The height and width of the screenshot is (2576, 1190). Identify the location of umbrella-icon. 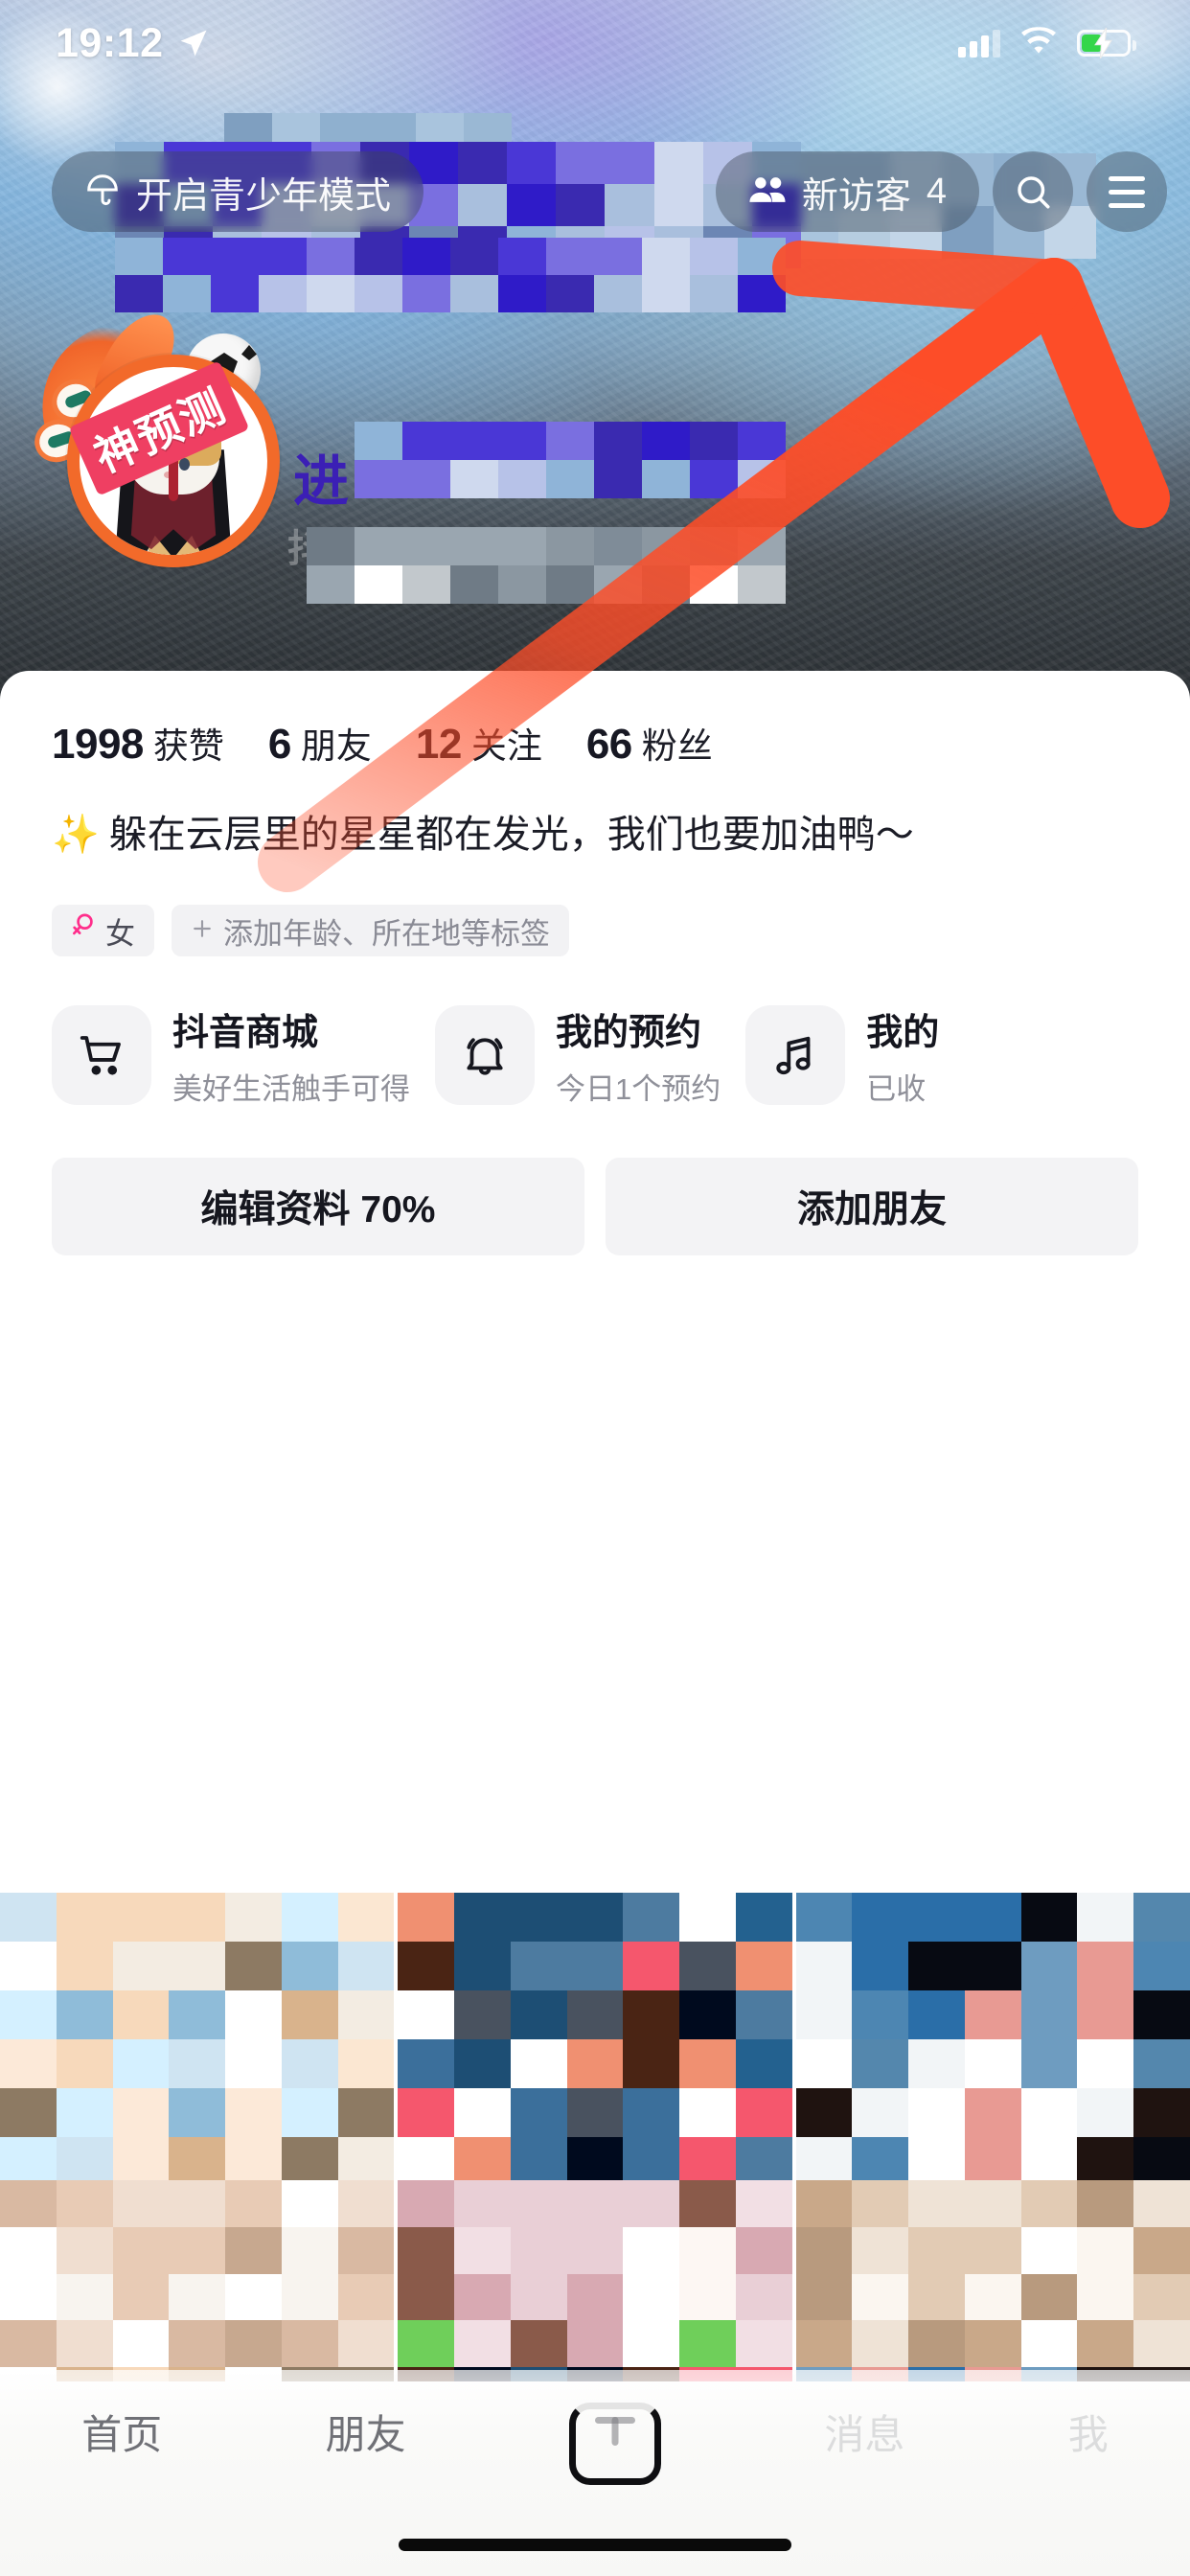
(103, 193).